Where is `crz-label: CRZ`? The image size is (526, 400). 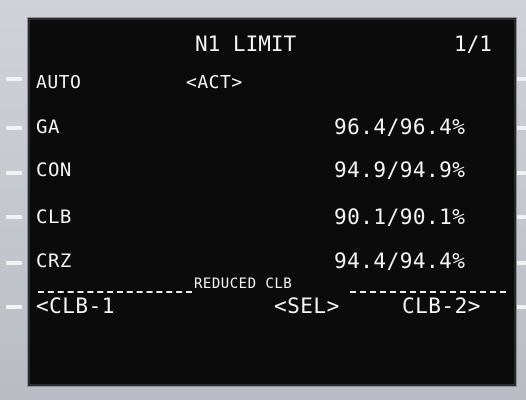 crz-label: CRZ is located at coordinates (54, 261).